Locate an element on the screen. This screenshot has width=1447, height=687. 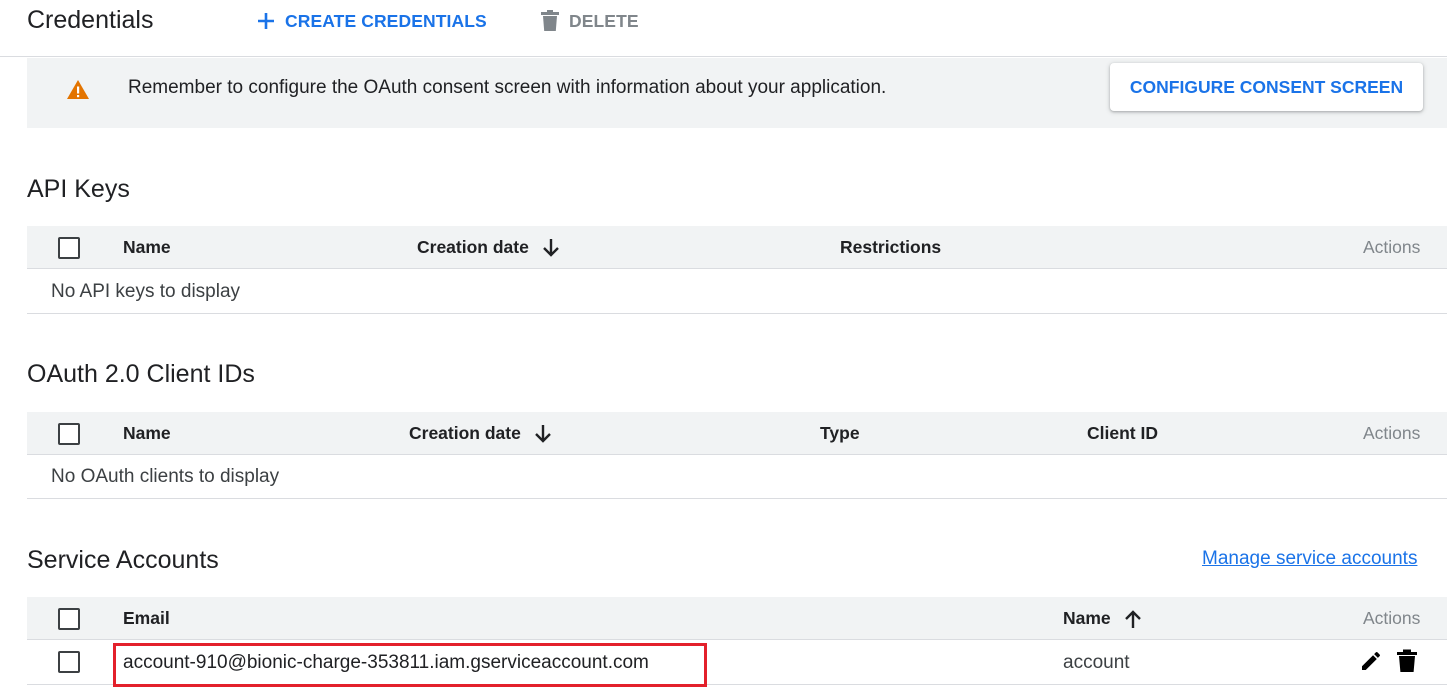
service-accounts-title: Service Accounts is located at coordinates (123, 560).